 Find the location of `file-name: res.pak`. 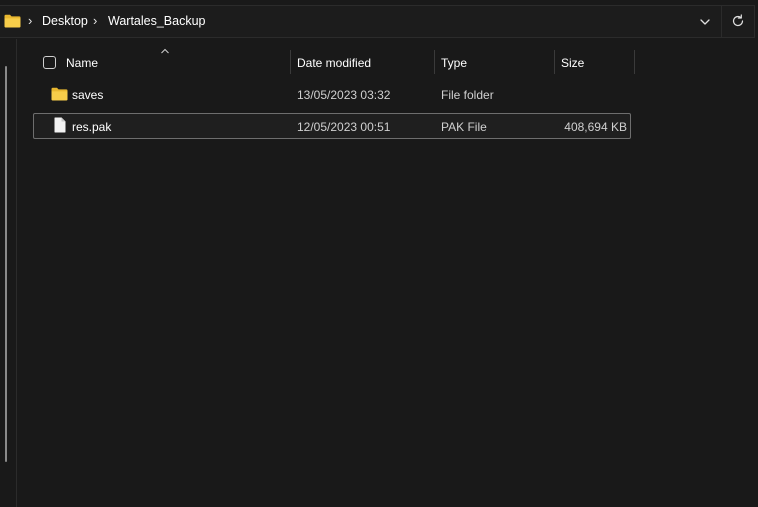

file-name: res.pak is located at coordinates (92, 127).